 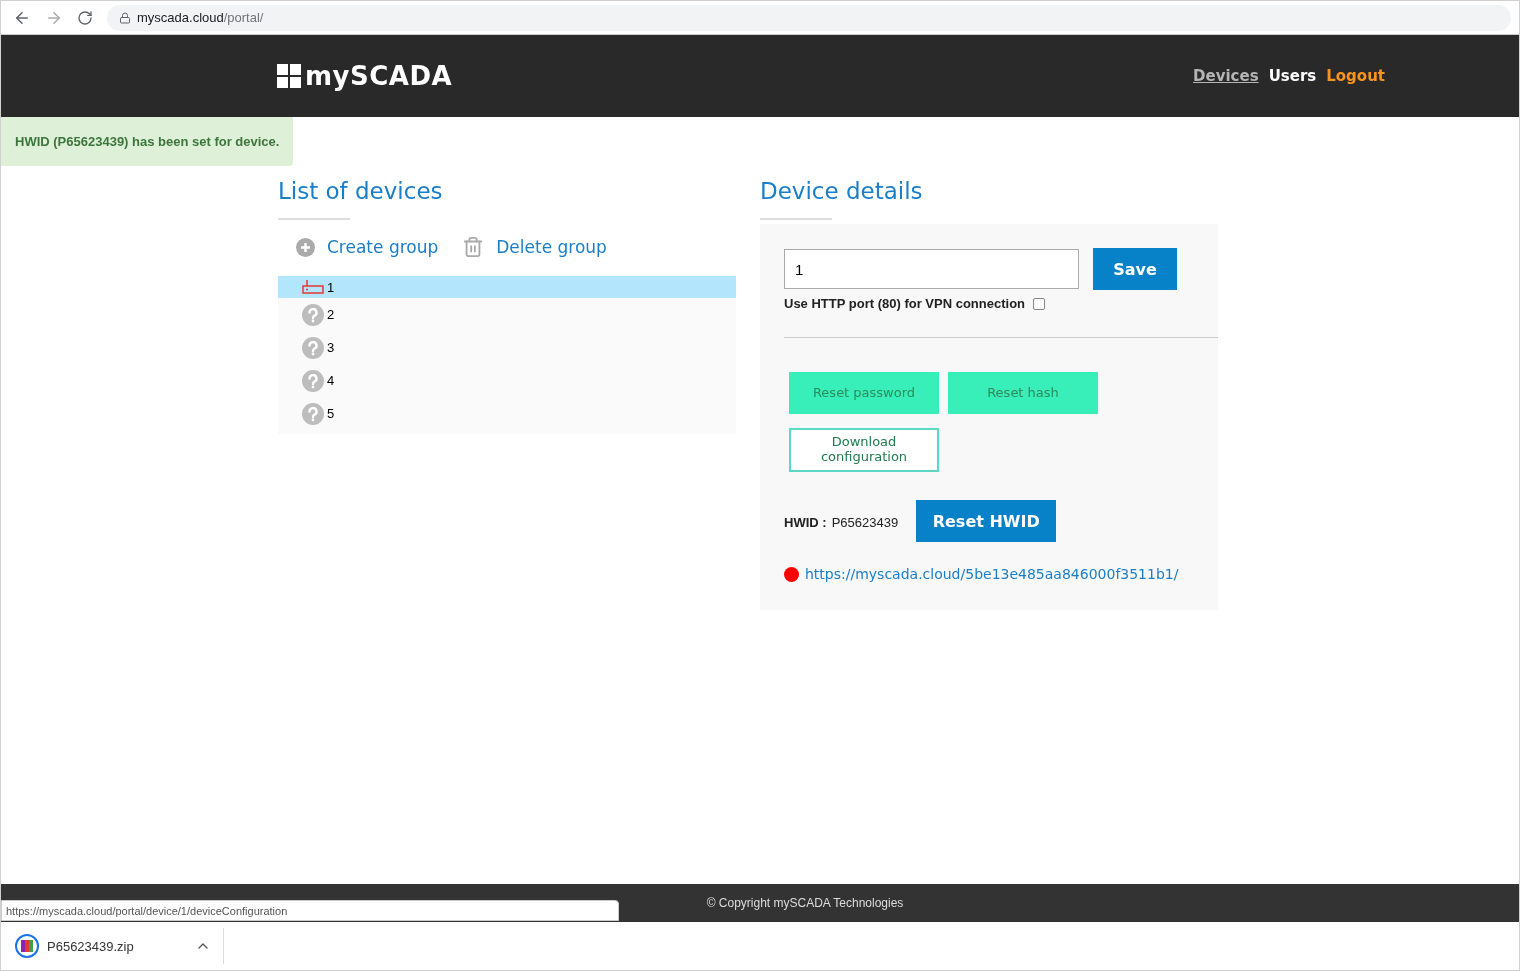 I want to click on delete-group-link: Delete group, so click(x=534, y=247).